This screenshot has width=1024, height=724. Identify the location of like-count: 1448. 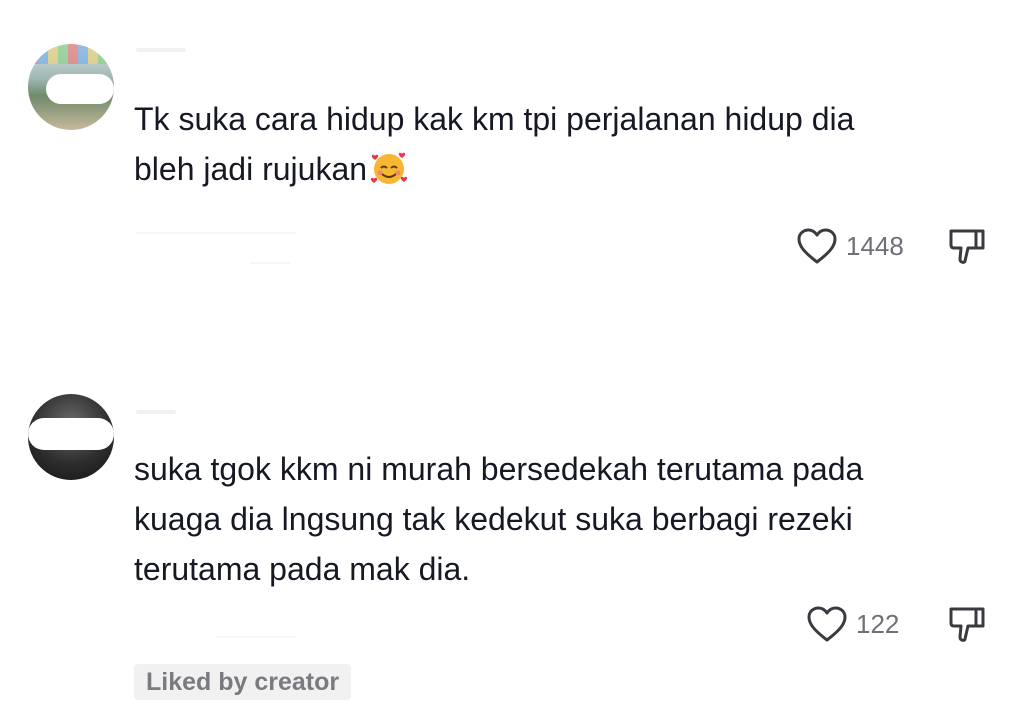
(875, 245).